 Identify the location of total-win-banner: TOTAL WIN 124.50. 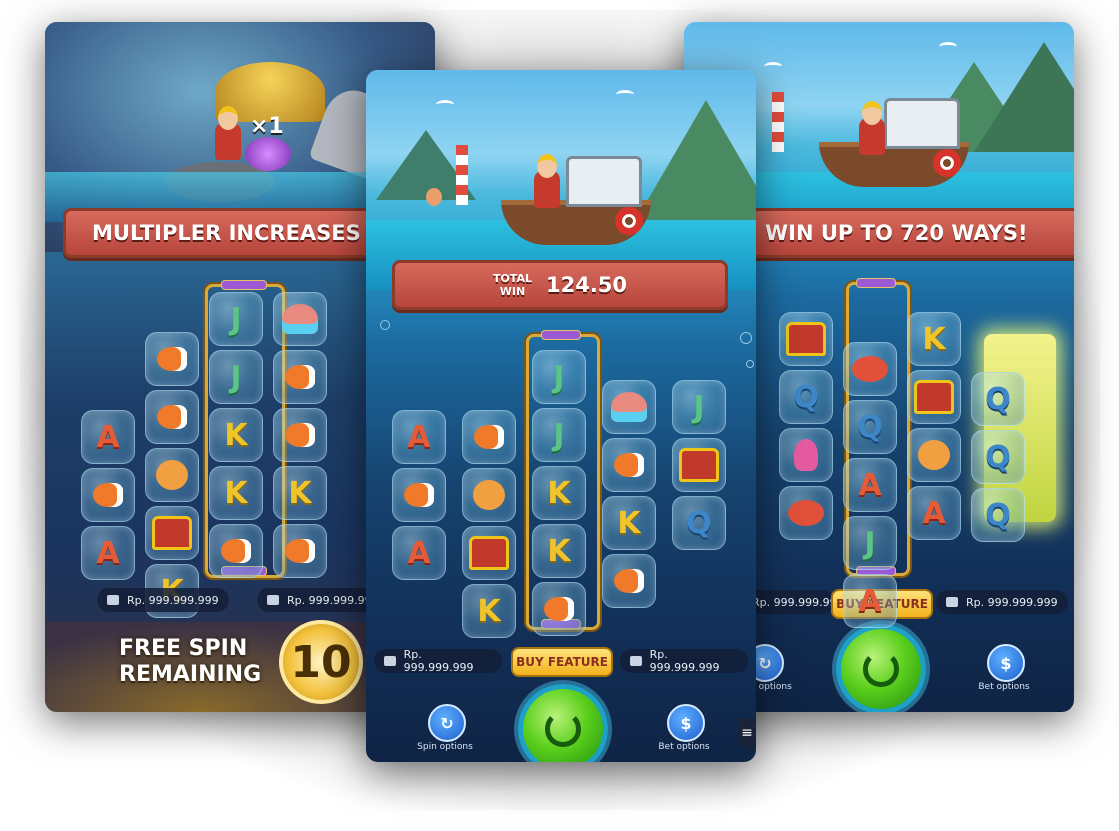
(560, 285).